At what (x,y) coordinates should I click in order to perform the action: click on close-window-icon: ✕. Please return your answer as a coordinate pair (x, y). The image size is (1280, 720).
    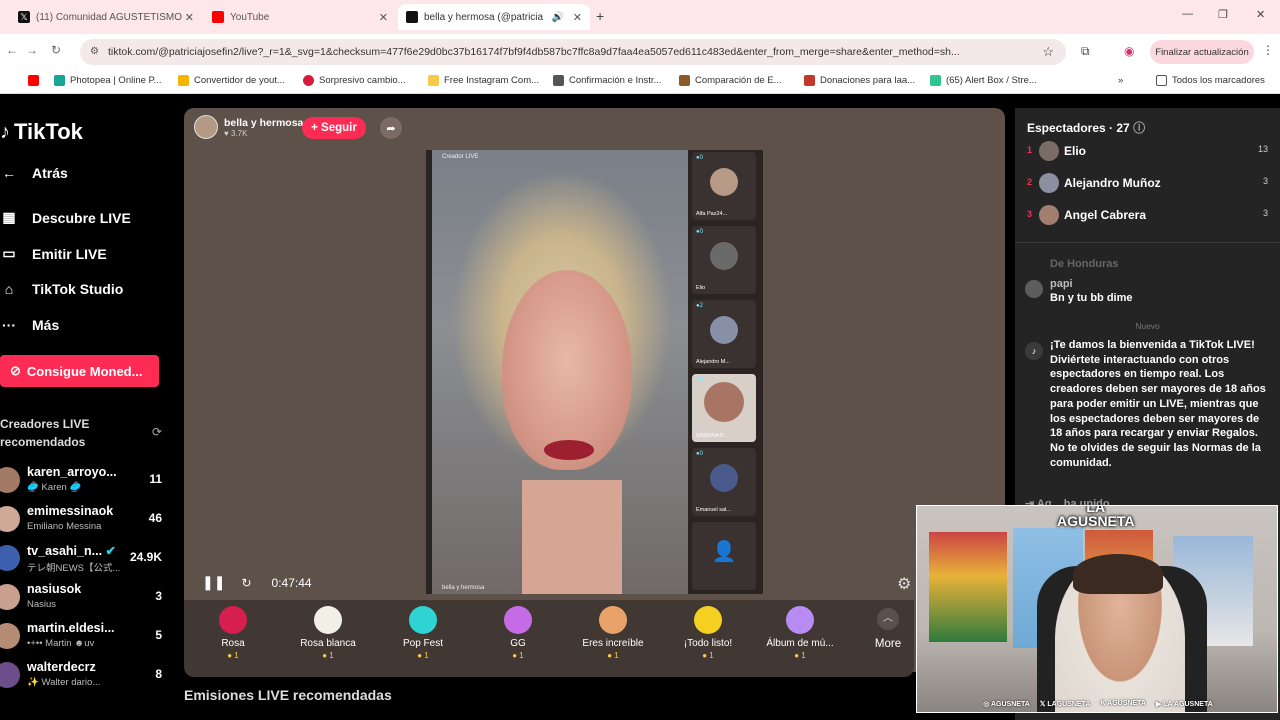
    Looking at the image, I should click on (1260, 14).